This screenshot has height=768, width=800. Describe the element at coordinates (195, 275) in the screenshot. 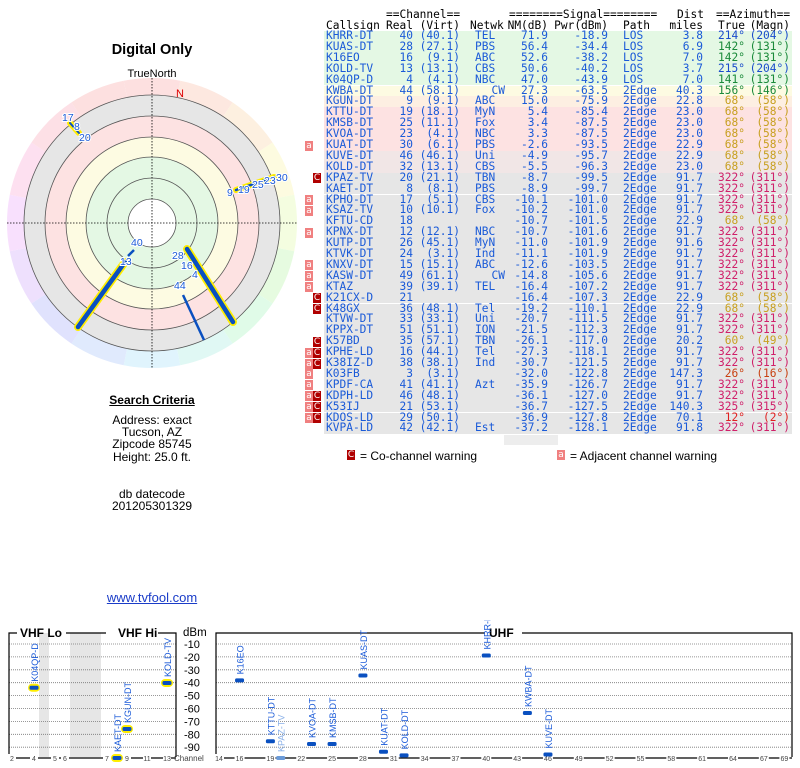

I see `polar-label: 4` at that location.